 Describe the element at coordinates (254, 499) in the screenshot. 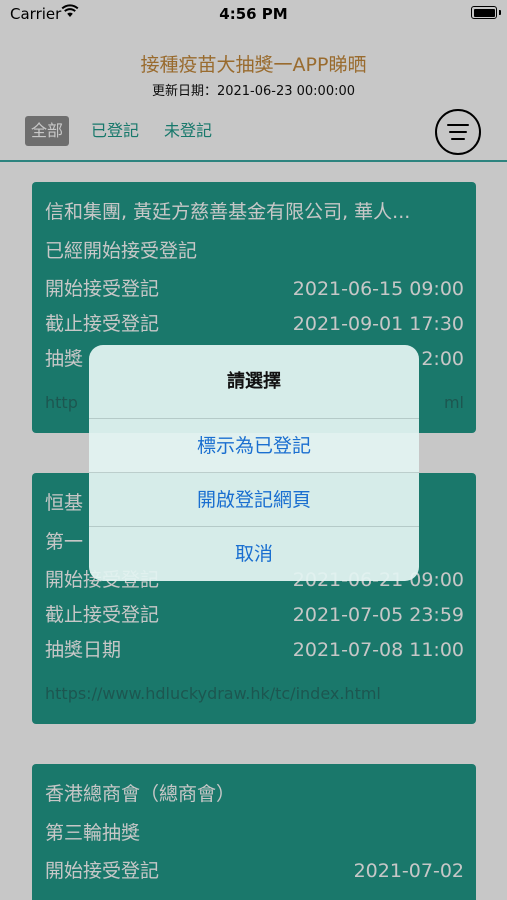

I see `open-registration-page-button: 開啟登記網頁` at that location.